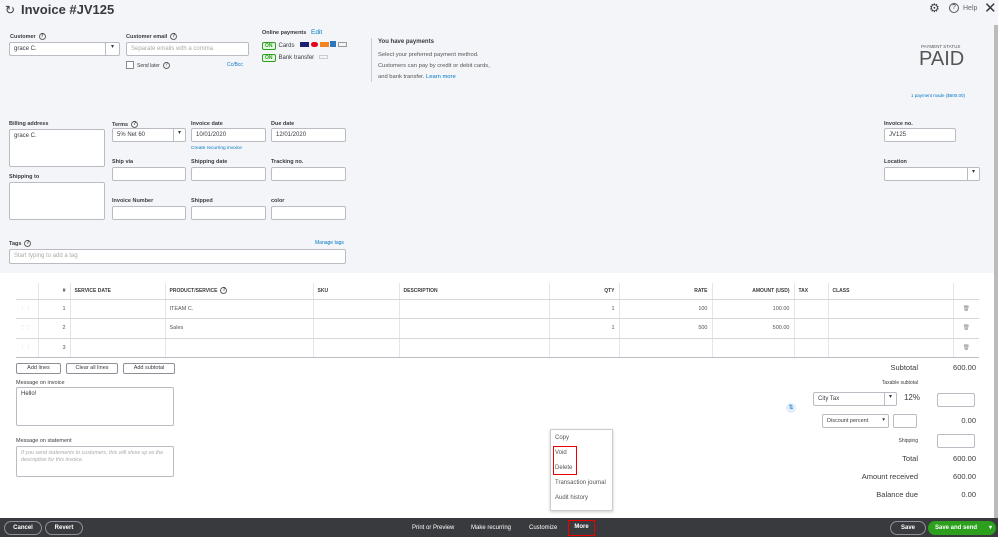  Describe the element at coordinates (187, 49) in the screenshot. I see `email-input: Separate emails with a comma` at that location.